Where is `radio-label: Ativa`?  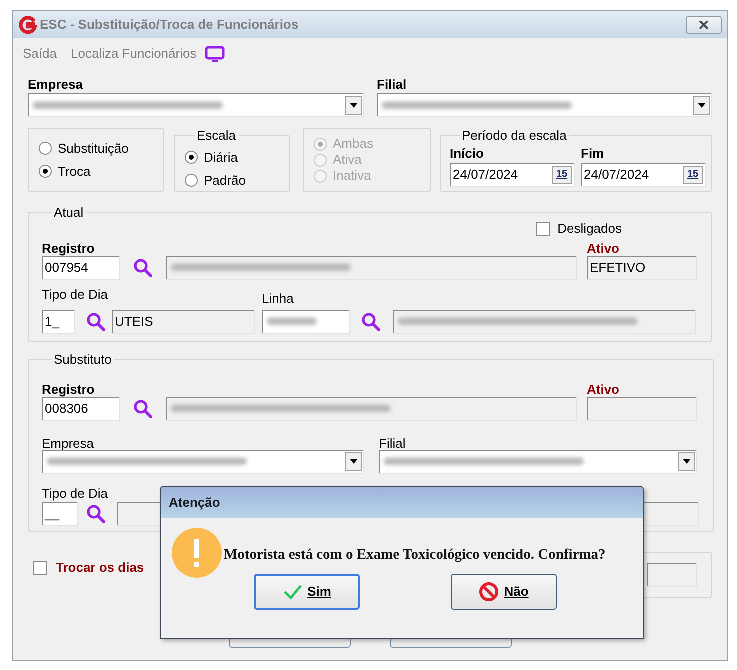
radio-label: Ativa is located at coordinates (347, 160).